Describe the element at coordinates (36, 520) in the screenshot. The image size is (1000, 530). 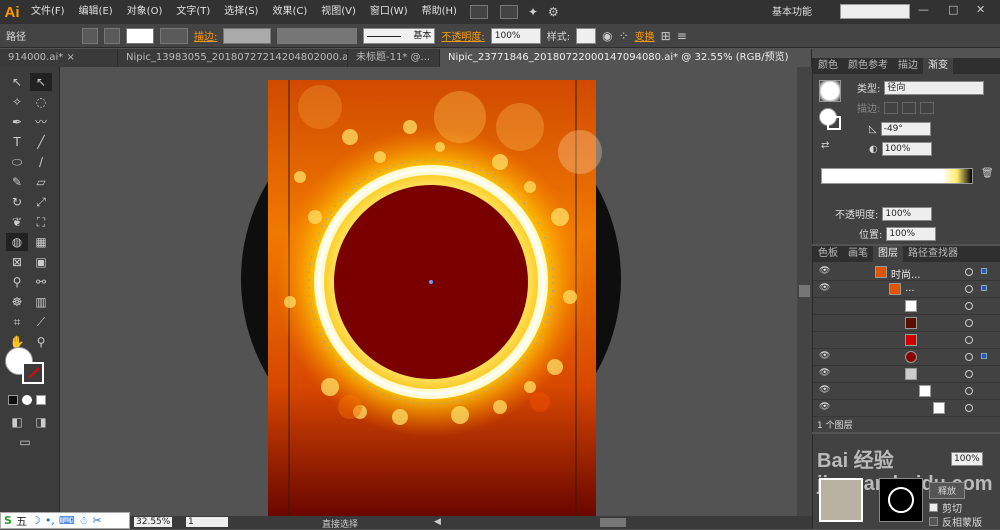
I see `ime-moon-icon: ☽` at that location.